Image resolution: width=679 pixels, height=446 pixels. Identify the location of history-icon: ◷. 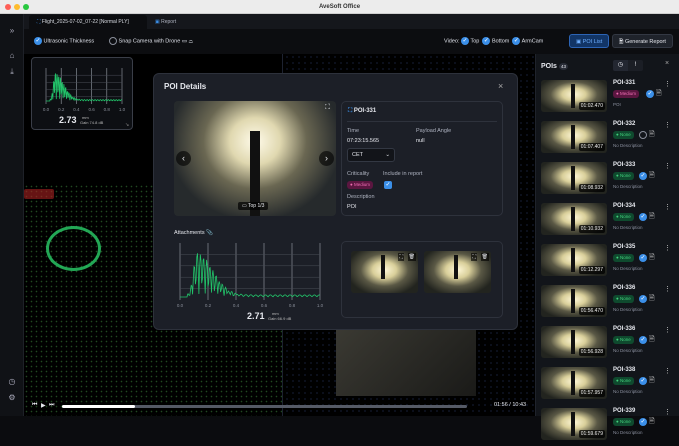
(12, 382).